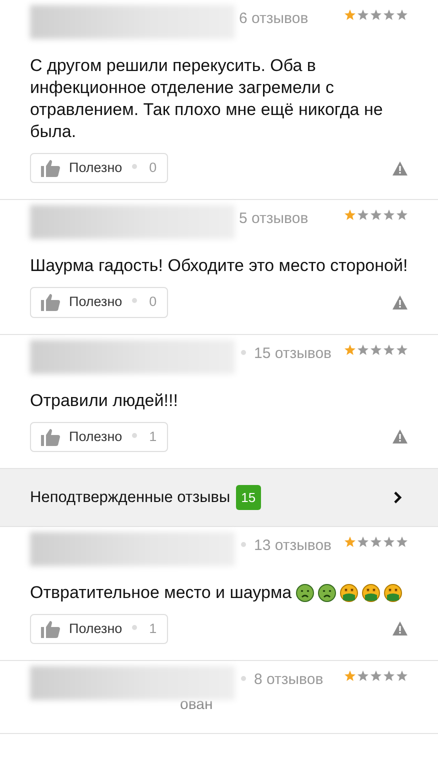 This screenshot has width=438, height=761. I want to click on review-text: Отвратительное место и шаурма, so click(161, 593).